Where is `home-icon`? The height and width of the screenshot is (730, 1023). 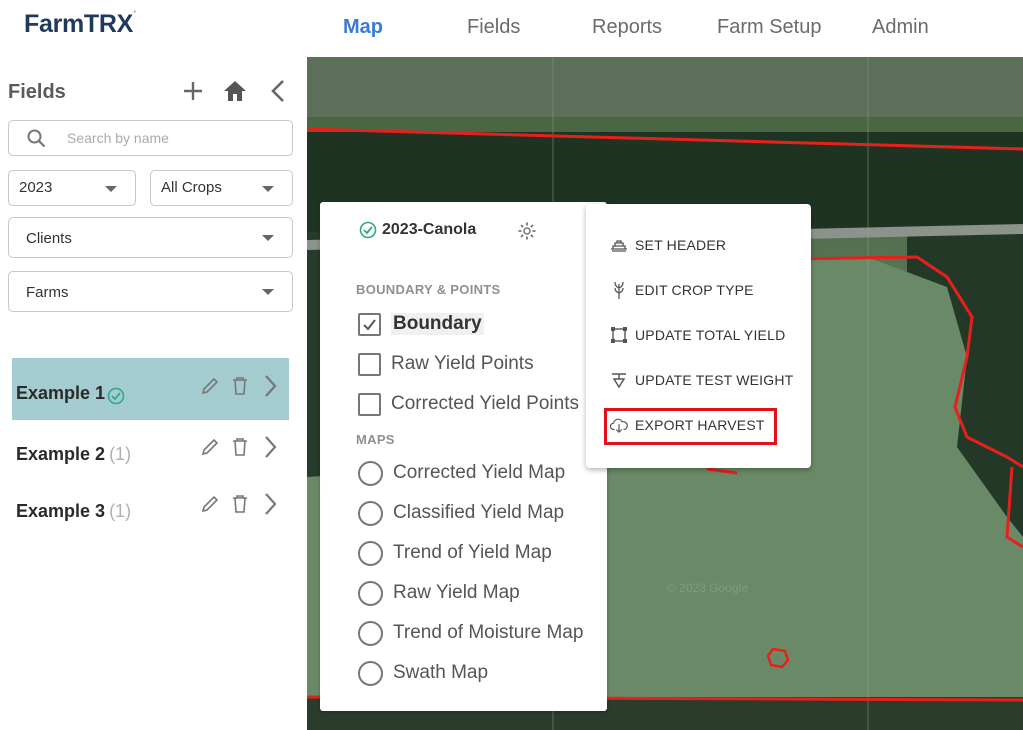
home-icon is located at coordinates (235, 91).